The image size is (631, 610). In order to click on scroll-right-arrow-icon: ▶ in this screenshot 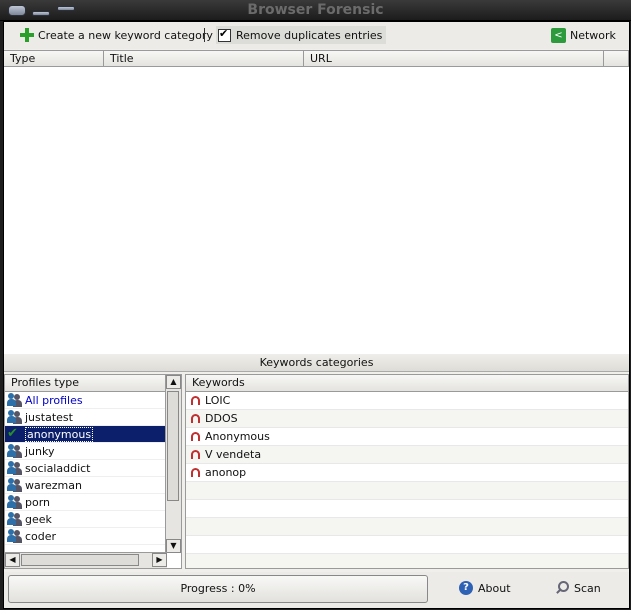, I will do `click(159, 560)`.